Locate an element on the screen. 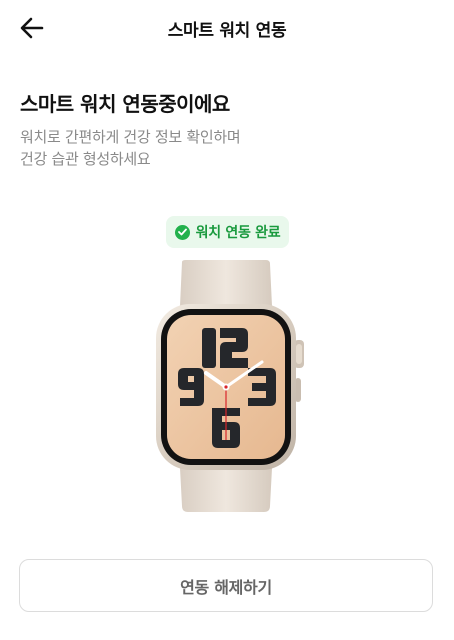 The width and height of the screenshot is (454, 640). description-line: 건강 습관 형성하세요 is located at coordinates (85, 159).